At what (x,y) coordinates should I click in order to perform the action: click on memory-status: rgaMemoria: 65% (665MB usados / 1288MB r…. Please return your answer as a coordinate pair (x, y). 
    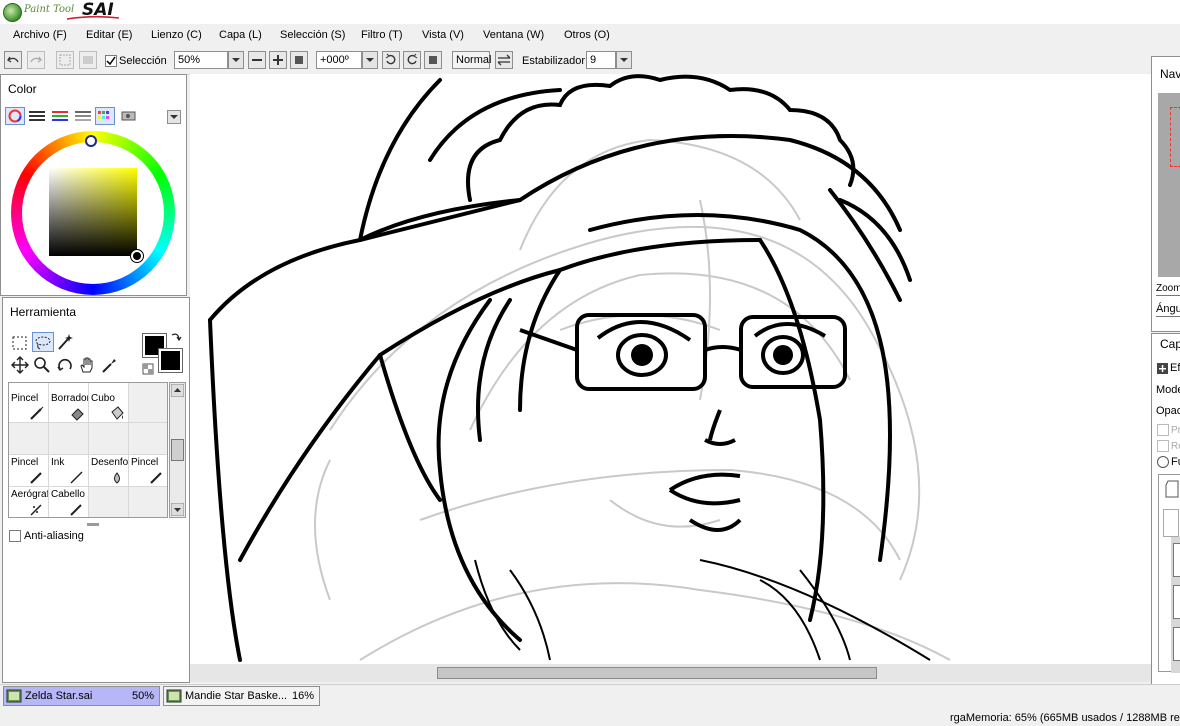
    Looking at the image, I should click on (1065, 718).